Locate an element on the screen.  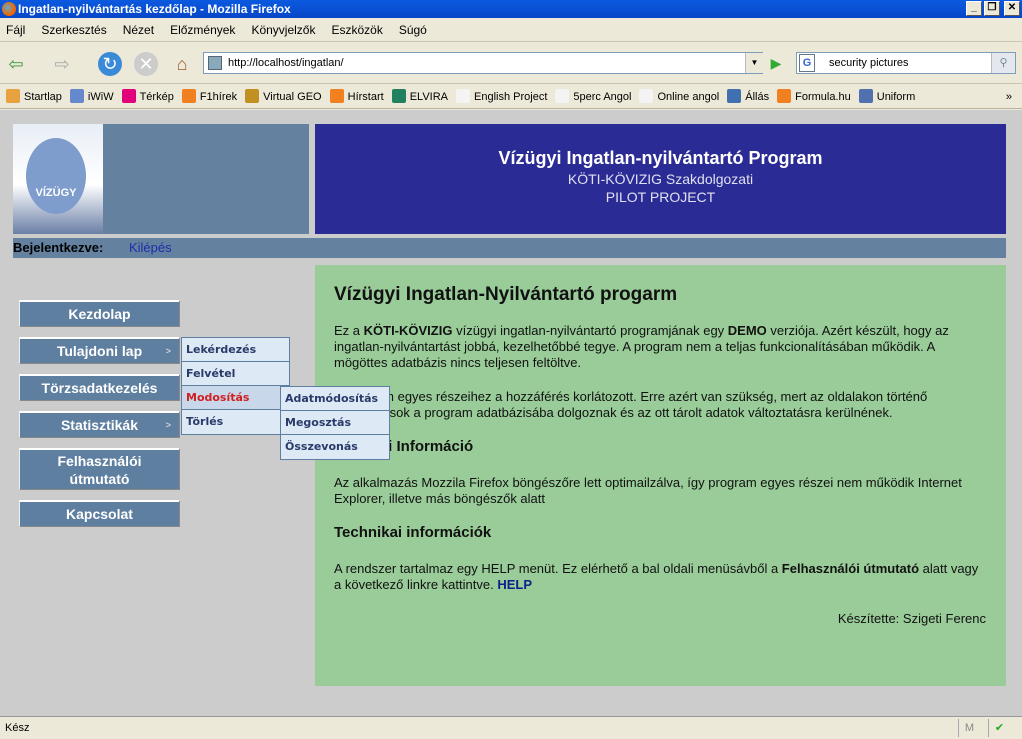
bookmark-item: F1hírek is located at coordinates (209, 97).